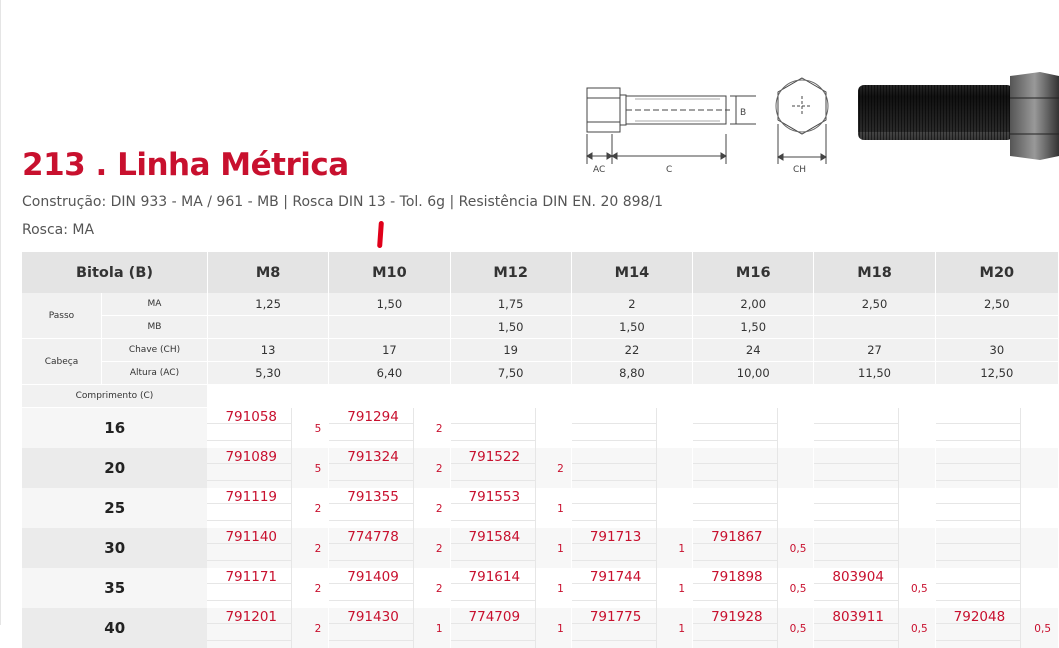 Image resolution: width=1059 pixels, height=648 pixels. Describe the element at coordinates (251, 577) in the screenshot. I see `product-code: 791171` at that location.